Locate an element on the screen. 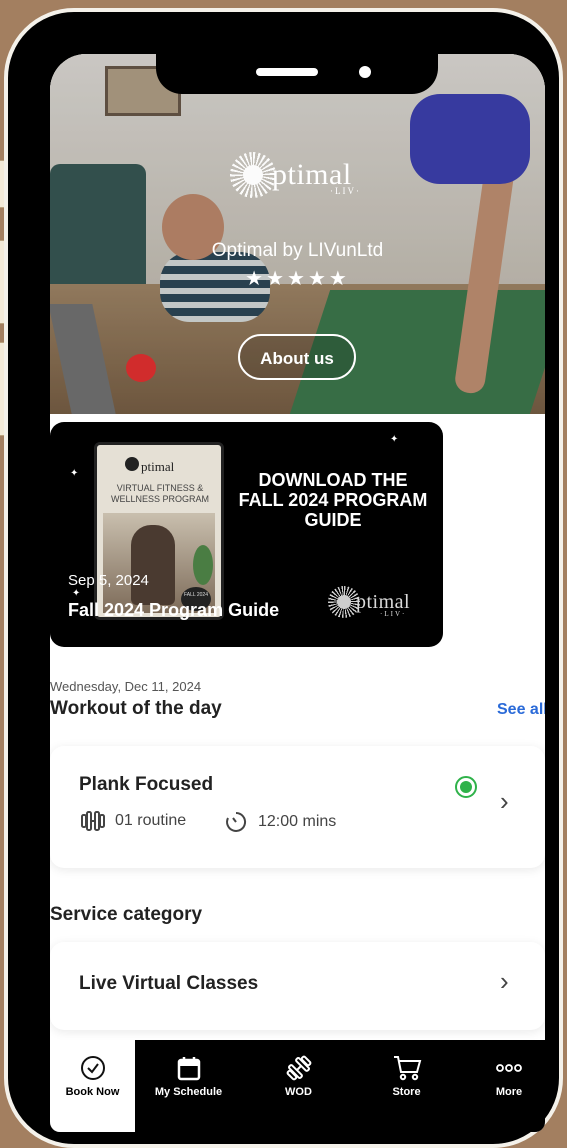  nav-more: More is located at coordinates (509, 1086).